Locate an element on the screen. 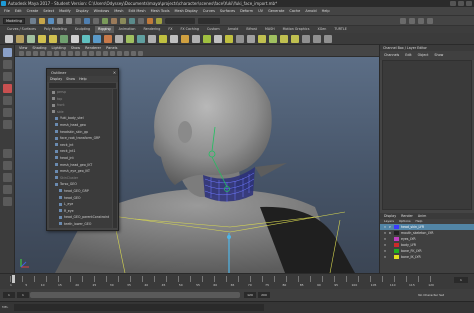 This screenshot has width=474, height=313. center-pivot-icon is located at coordinates (284, 39).